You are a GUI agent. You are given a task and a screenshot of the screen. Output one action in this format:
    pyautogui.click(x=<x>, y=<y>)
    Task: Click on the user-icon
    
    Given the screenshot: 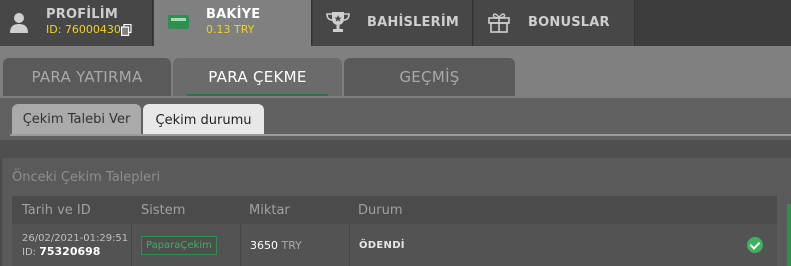 What is the action you would take?
    pyautogui.click(x=19, y=23)
    